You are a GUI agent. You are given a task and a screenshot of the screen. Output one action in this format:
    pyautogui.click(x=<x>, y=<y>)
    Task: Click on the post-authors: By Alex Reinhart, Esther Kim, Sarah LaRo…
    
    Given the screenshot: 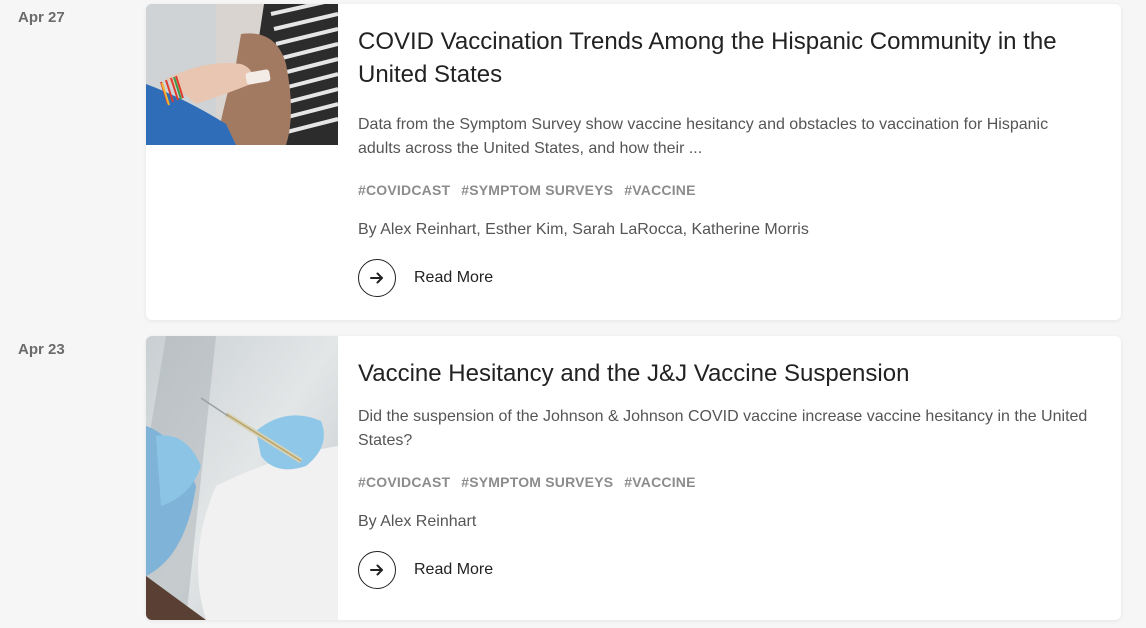 What is the action you would take?
    pyautogui.click(x=583, y=229)
    